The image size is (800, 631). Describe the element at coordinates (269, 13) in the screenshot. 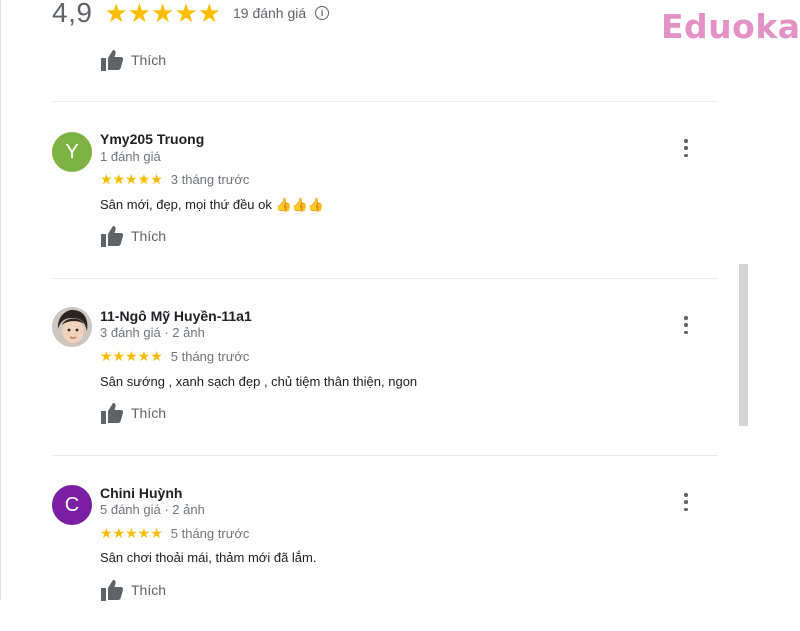

I see `review-count: 19 đánh giá` at that location.